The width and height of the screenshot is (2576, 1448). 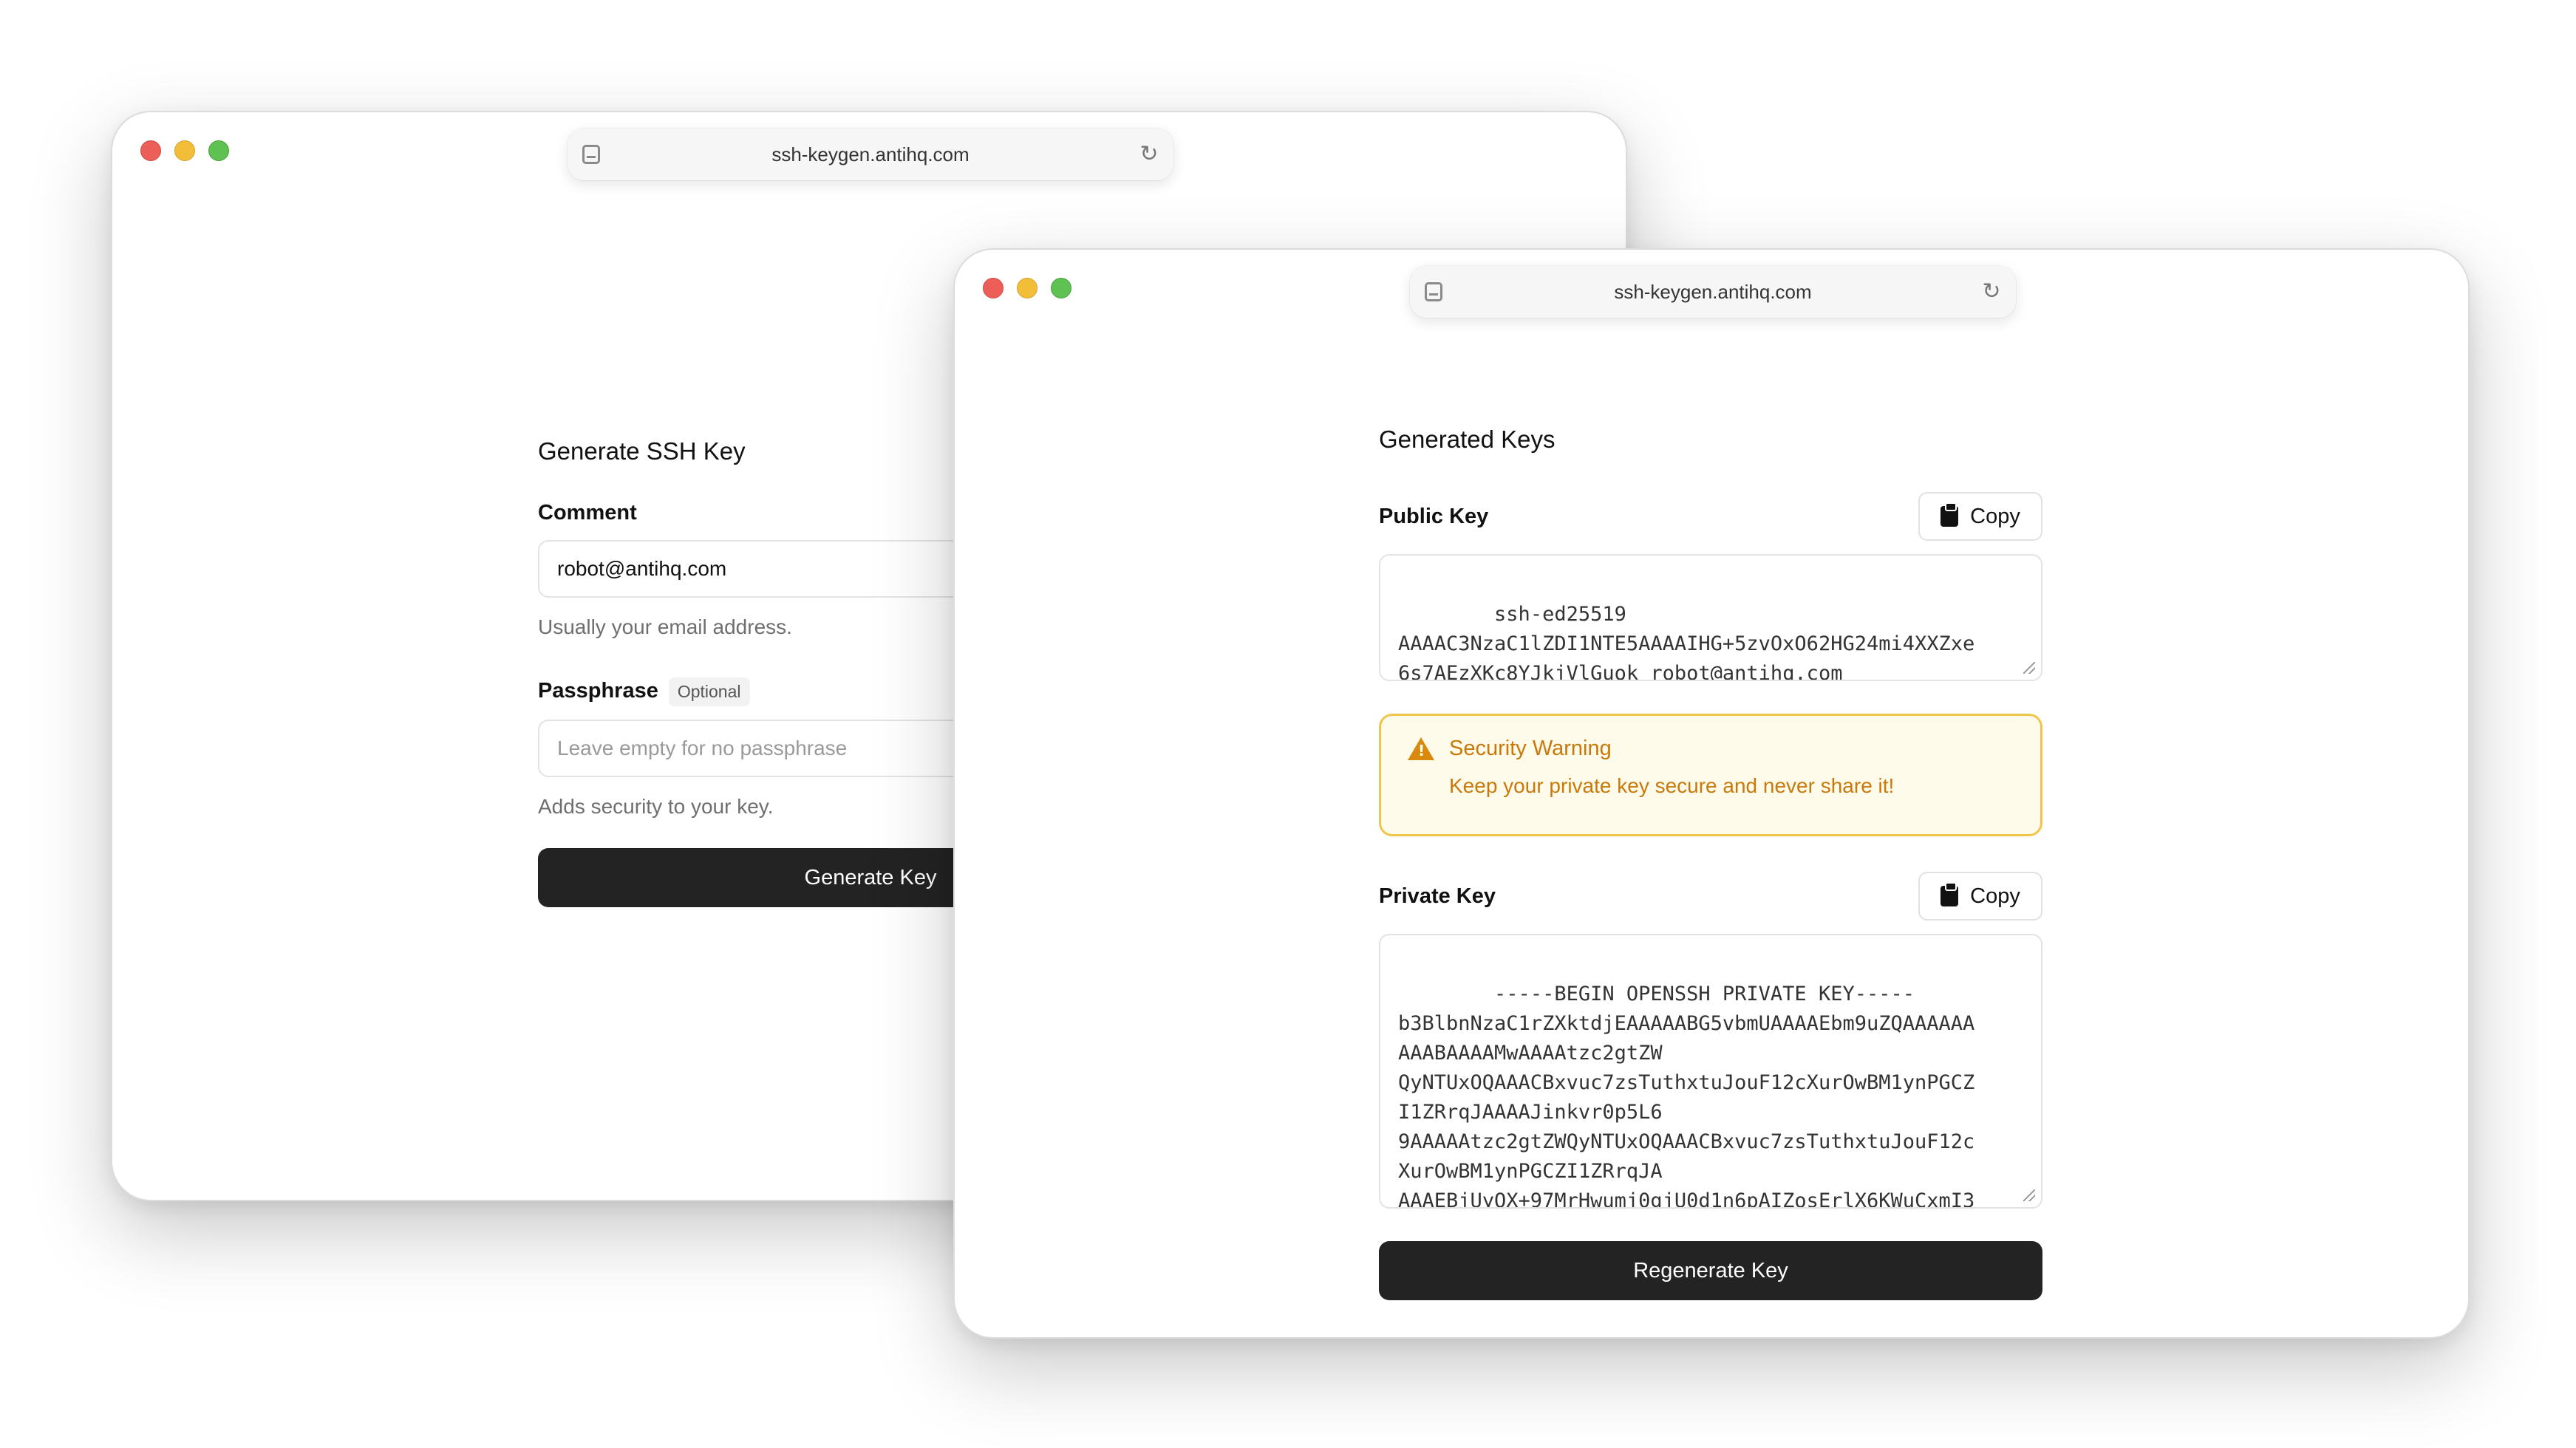 What do you see at coordinates (1711, 749) in the screenshot?
I see `warning-title: Security Warning` at bounding box center [1711, 749].